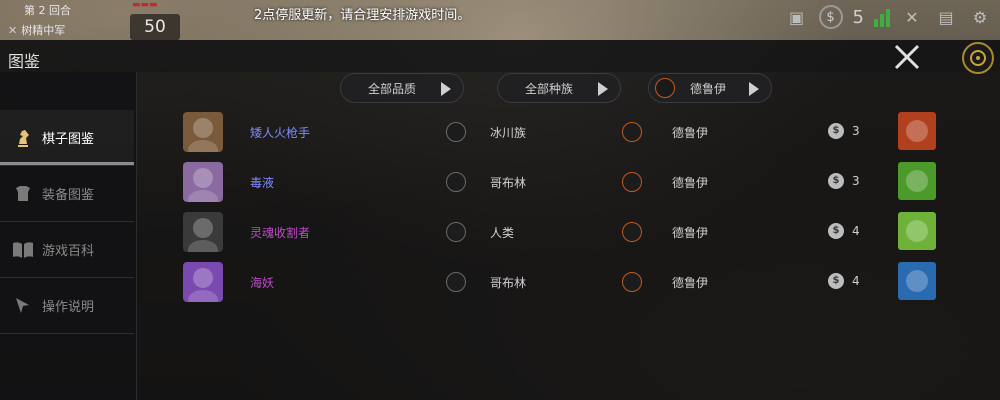 Image resolution: width=1000 pixels, height=400 pixels. I want to click on sidebar-item-label: 装备图鉴, so click(68, 195).